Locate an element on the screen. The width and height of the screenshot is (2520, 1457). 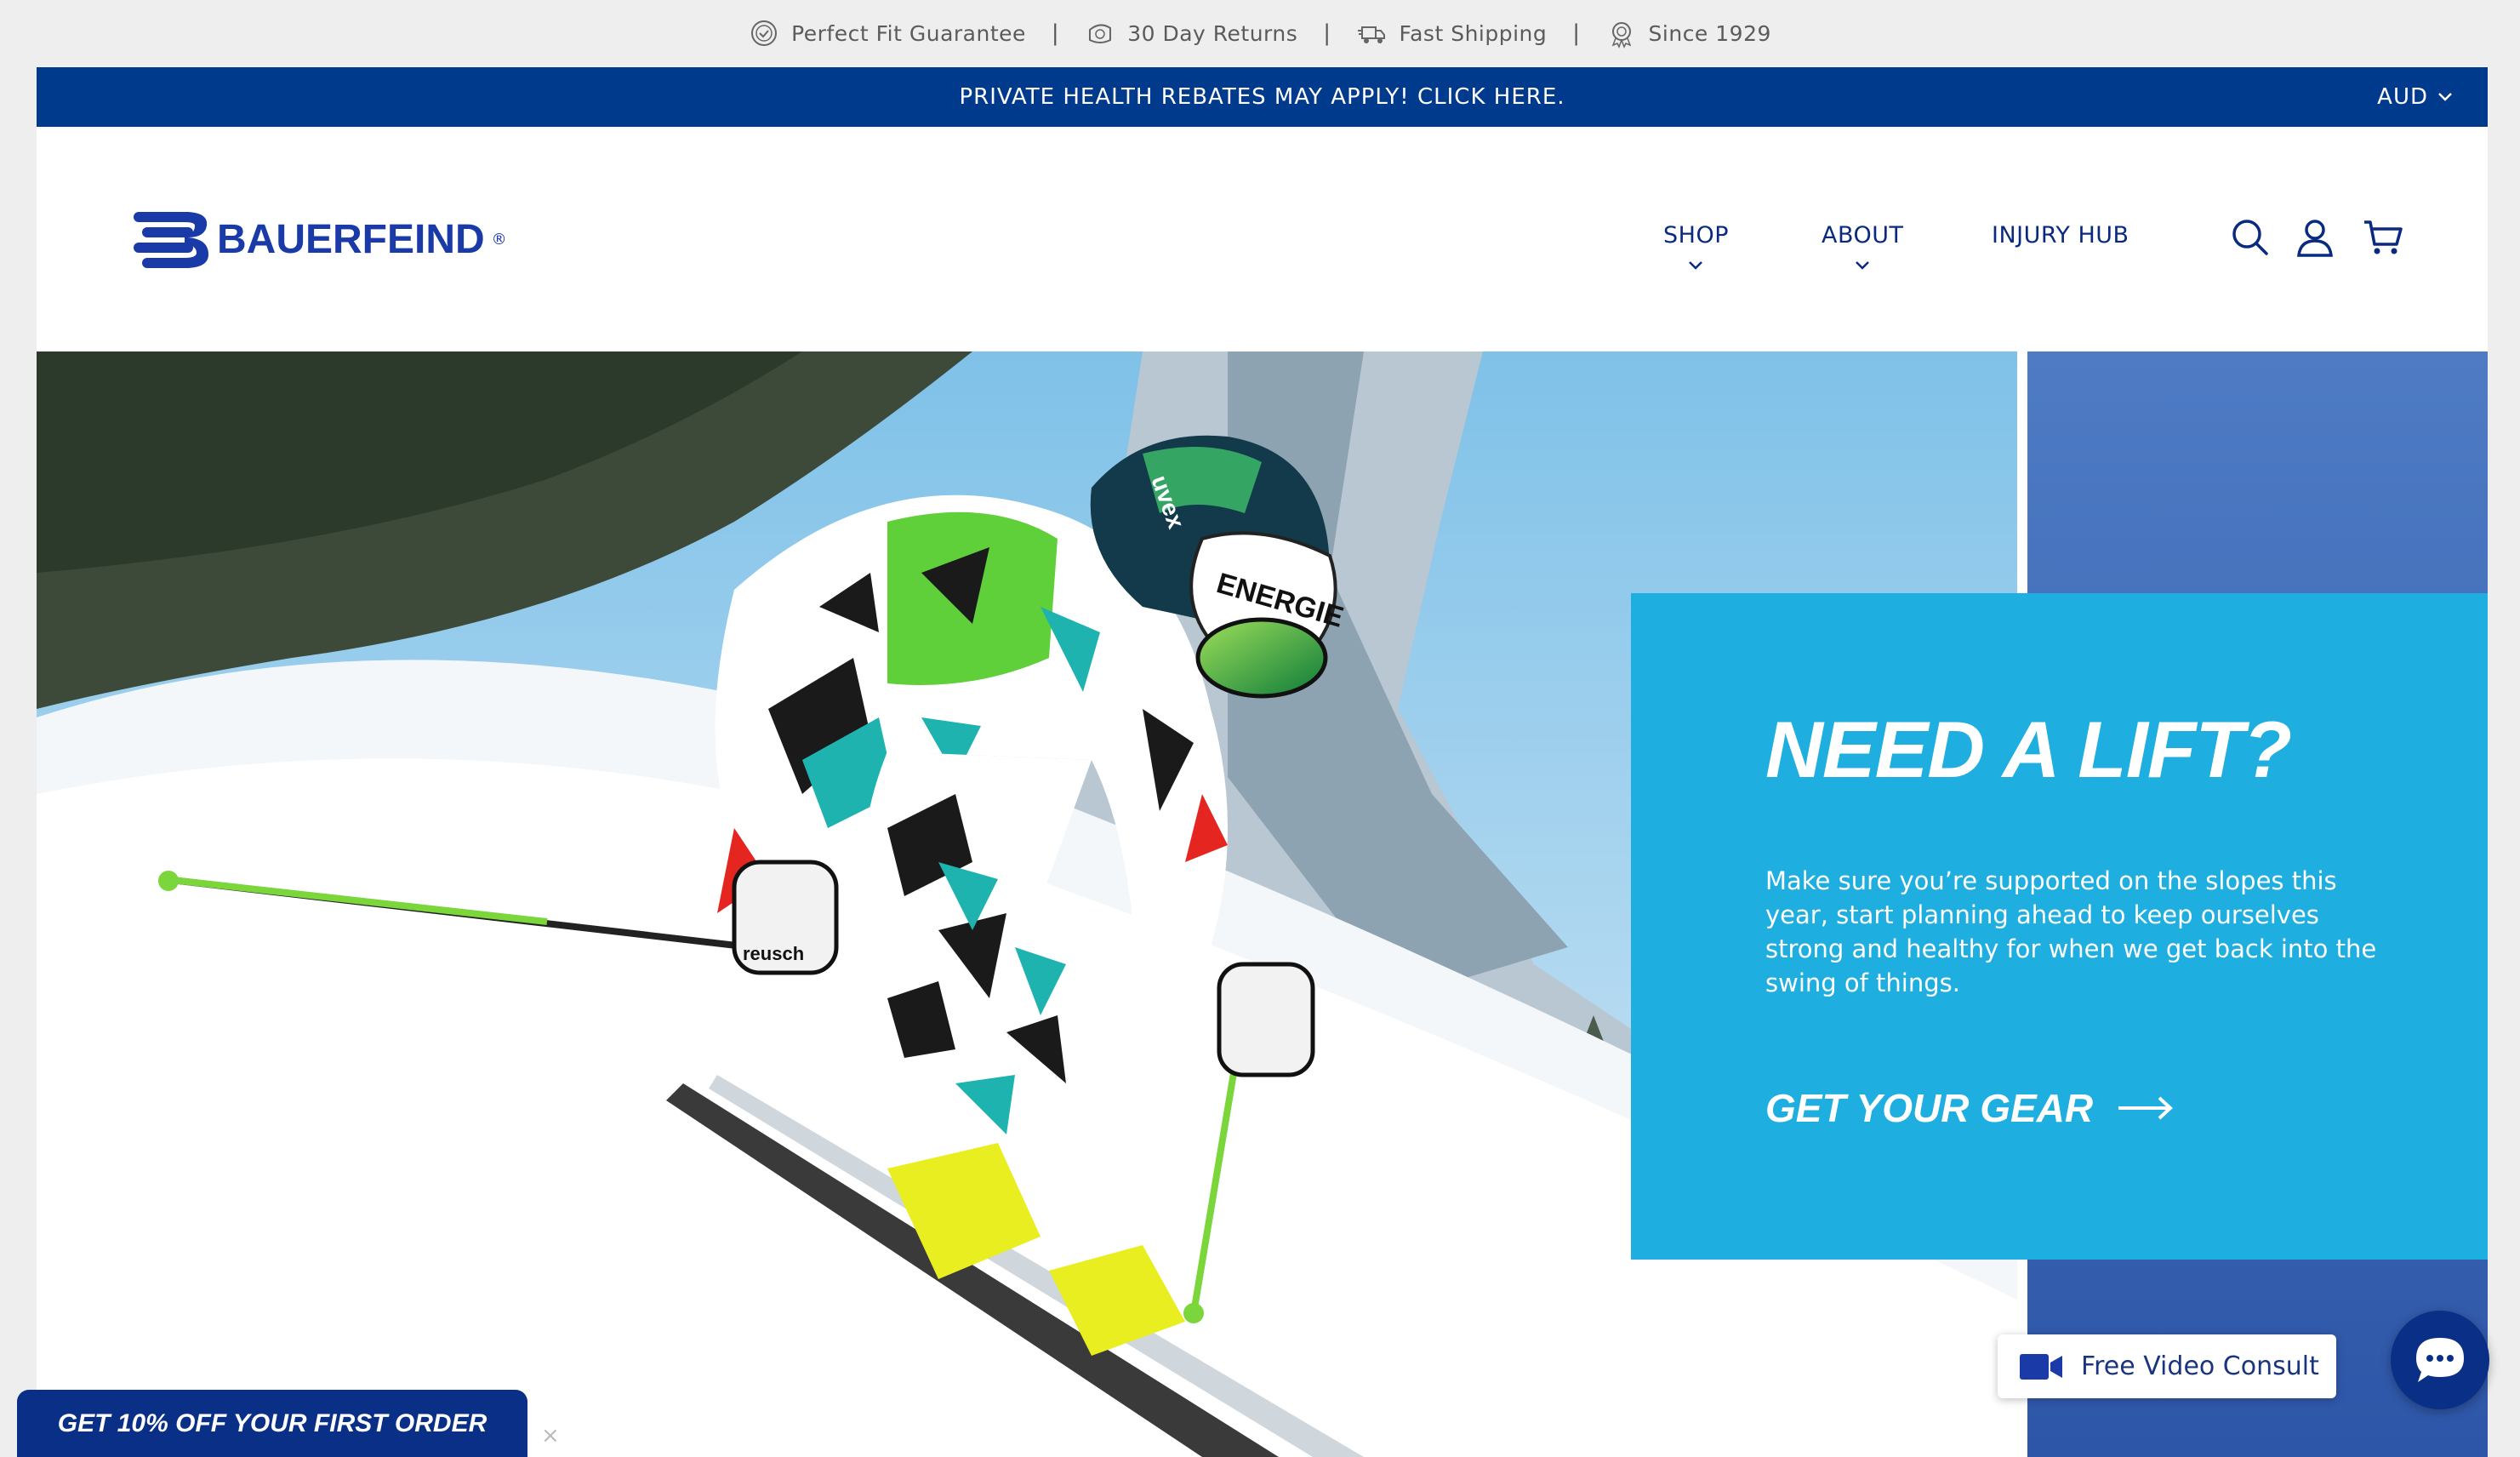
free-video-consult-button: Free Video Consult is located at coordinates (2167, 1366).